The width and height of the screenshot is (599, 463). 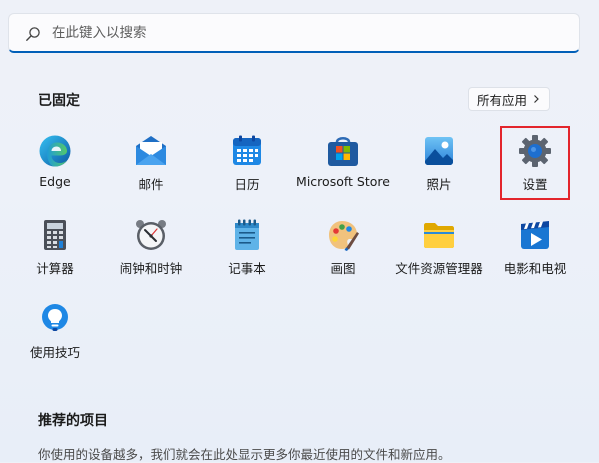 I want to click on pinned-app-paint: 画图, so click(x=343, y=249).